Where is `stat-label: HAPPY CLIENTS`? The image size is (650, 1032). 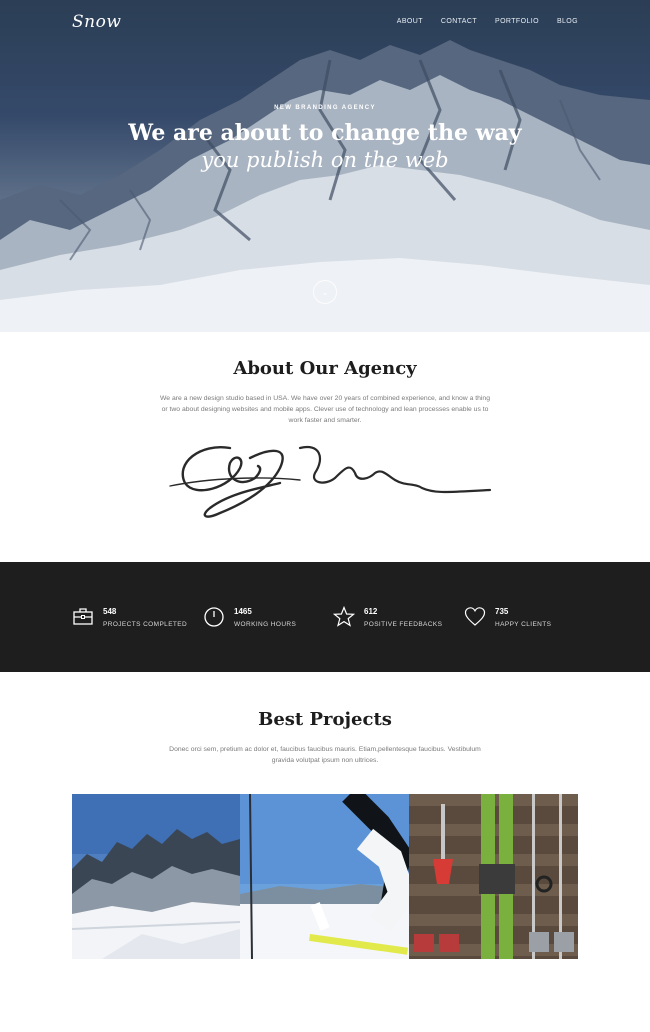 stat-label: HAPPY CLIENTS is located at coordinates (523, 624).